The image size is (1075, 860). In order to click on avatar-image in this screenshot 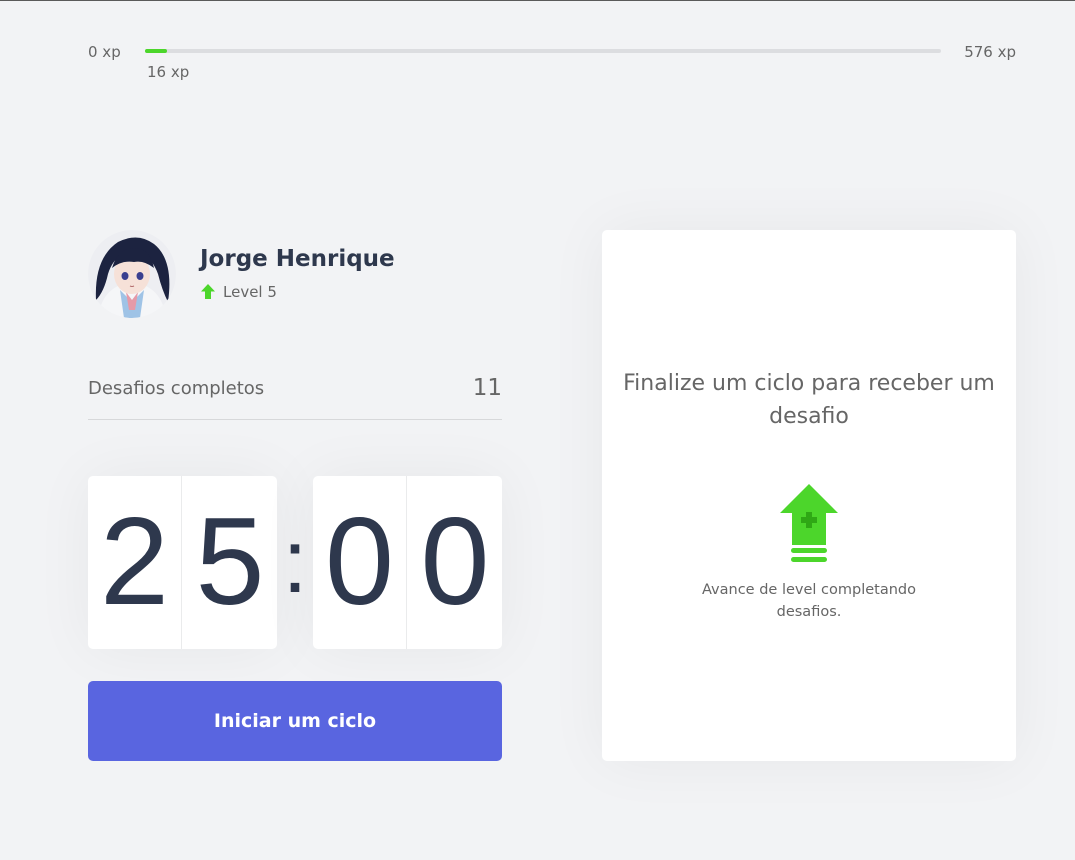, I will do `click(132, 274)`.